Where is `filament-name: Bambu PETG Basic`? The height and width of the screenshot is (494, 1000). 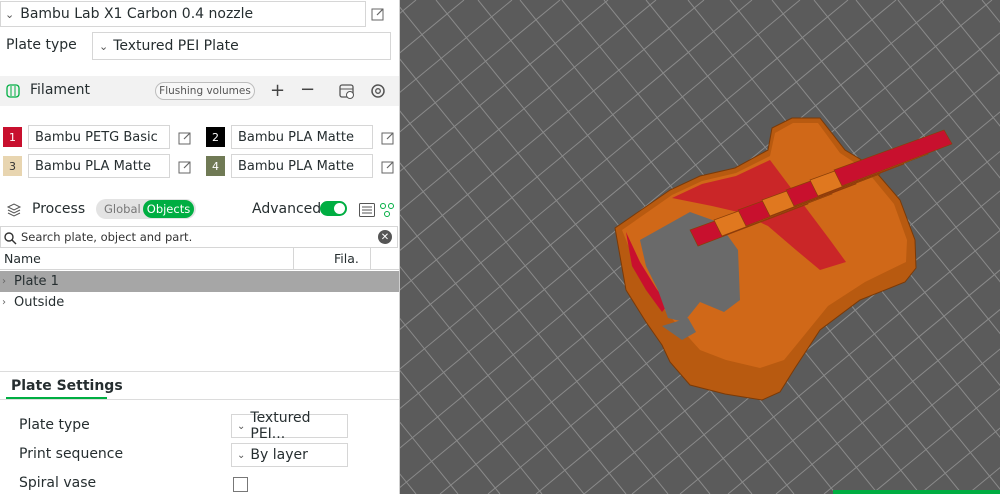
filament-name: Bambu PETG Basic is located at coordinates (99, 137).